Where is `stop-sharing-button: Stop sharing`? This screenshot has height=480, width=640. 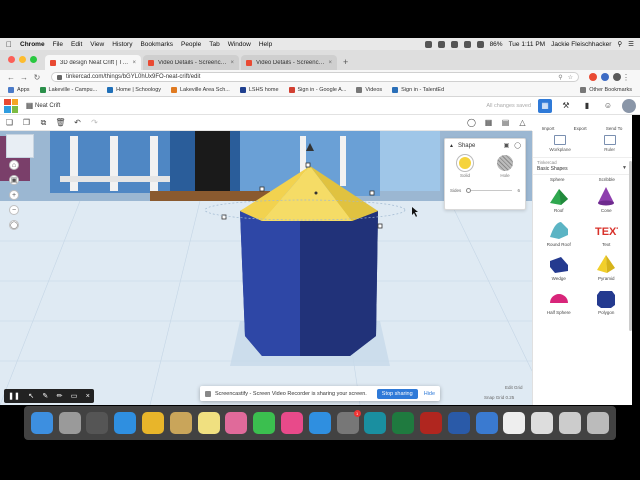
stop-sharing-button: Stop sharing is located at coordinates (397, 393).